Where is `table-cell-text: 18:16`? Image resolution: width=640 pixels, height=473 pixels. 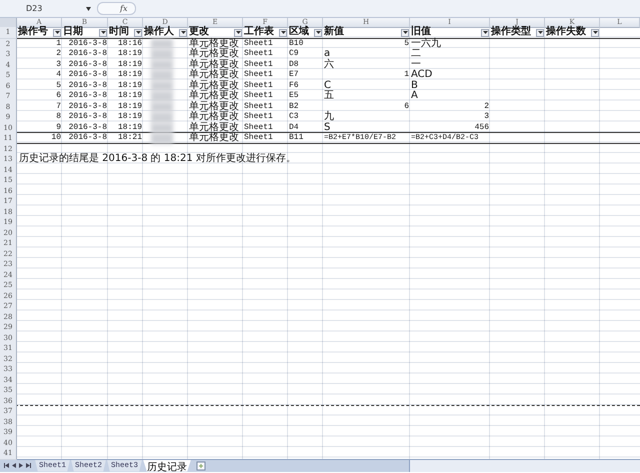
table-cell-text: 18:16 is located at coordinates (129, 44).